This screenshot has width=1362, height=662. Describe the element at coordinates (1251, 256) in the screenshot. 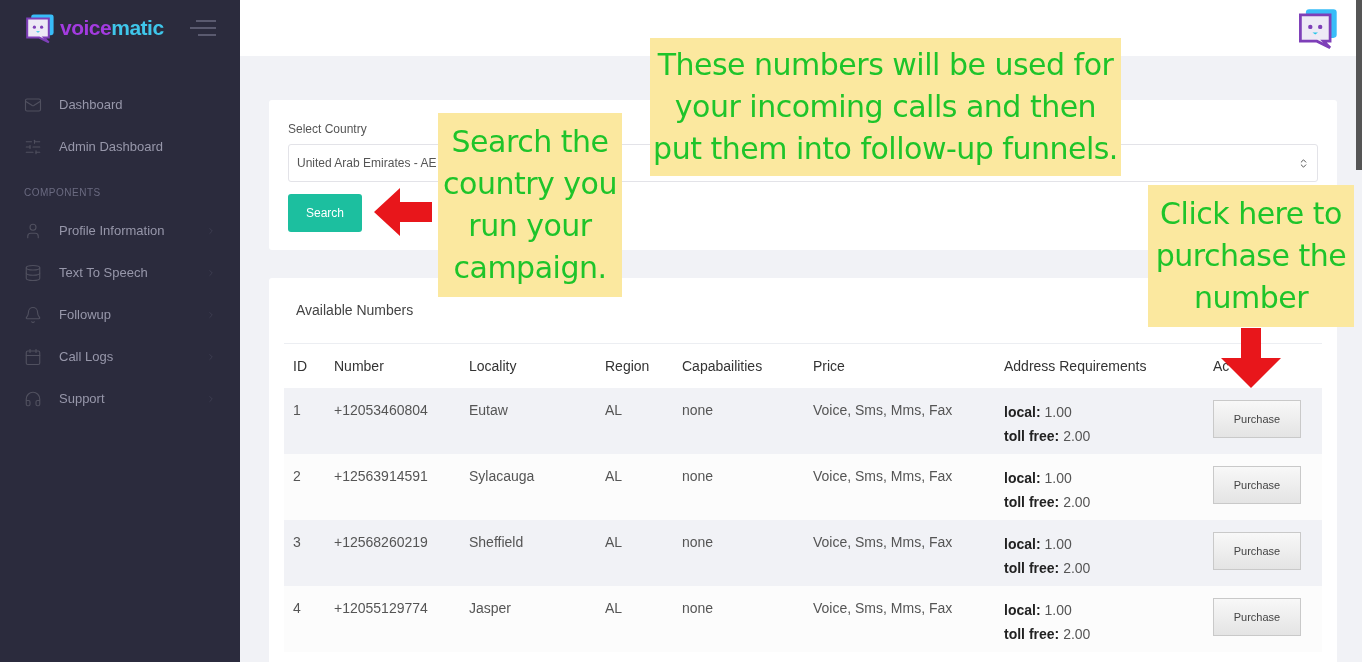

I see `callout-text: purchase the` at that location.